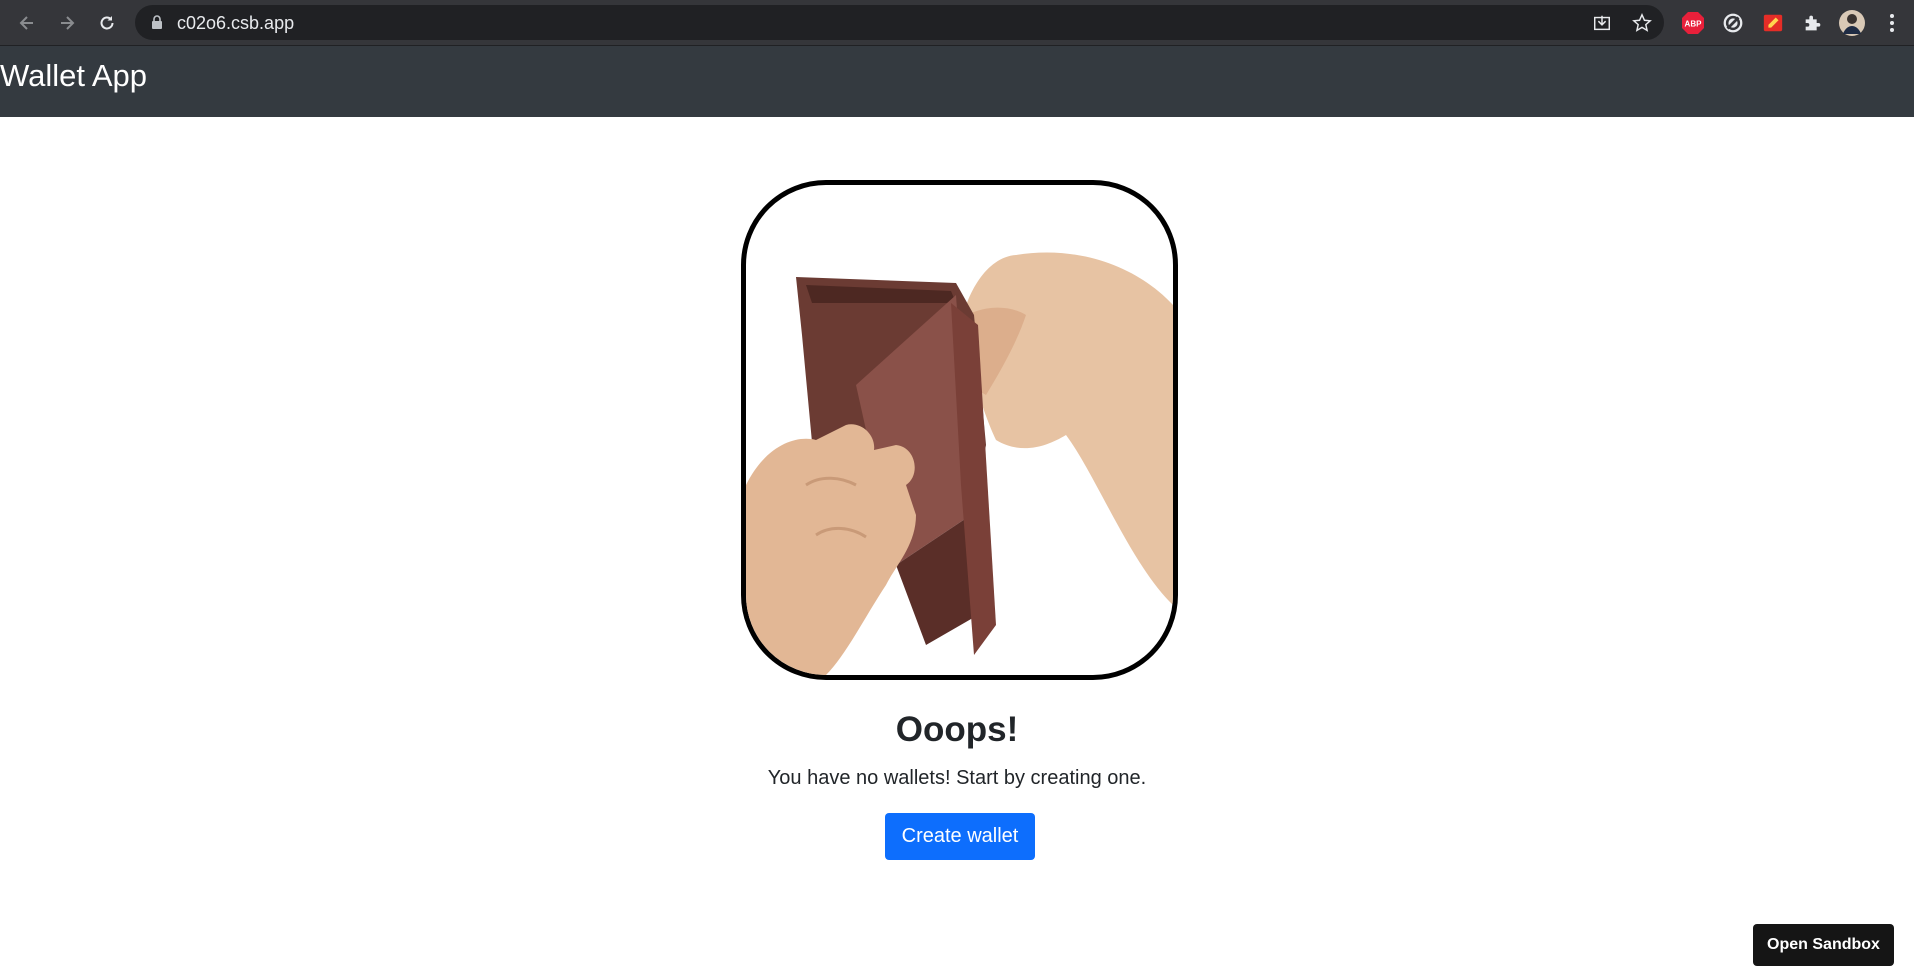 The image size is (1914, 980). What do you see at coordinates (1823, 945) in the screenshot?
I see `open-sandbox-button: Open Sandbox` at bounding box center [1823, 945].